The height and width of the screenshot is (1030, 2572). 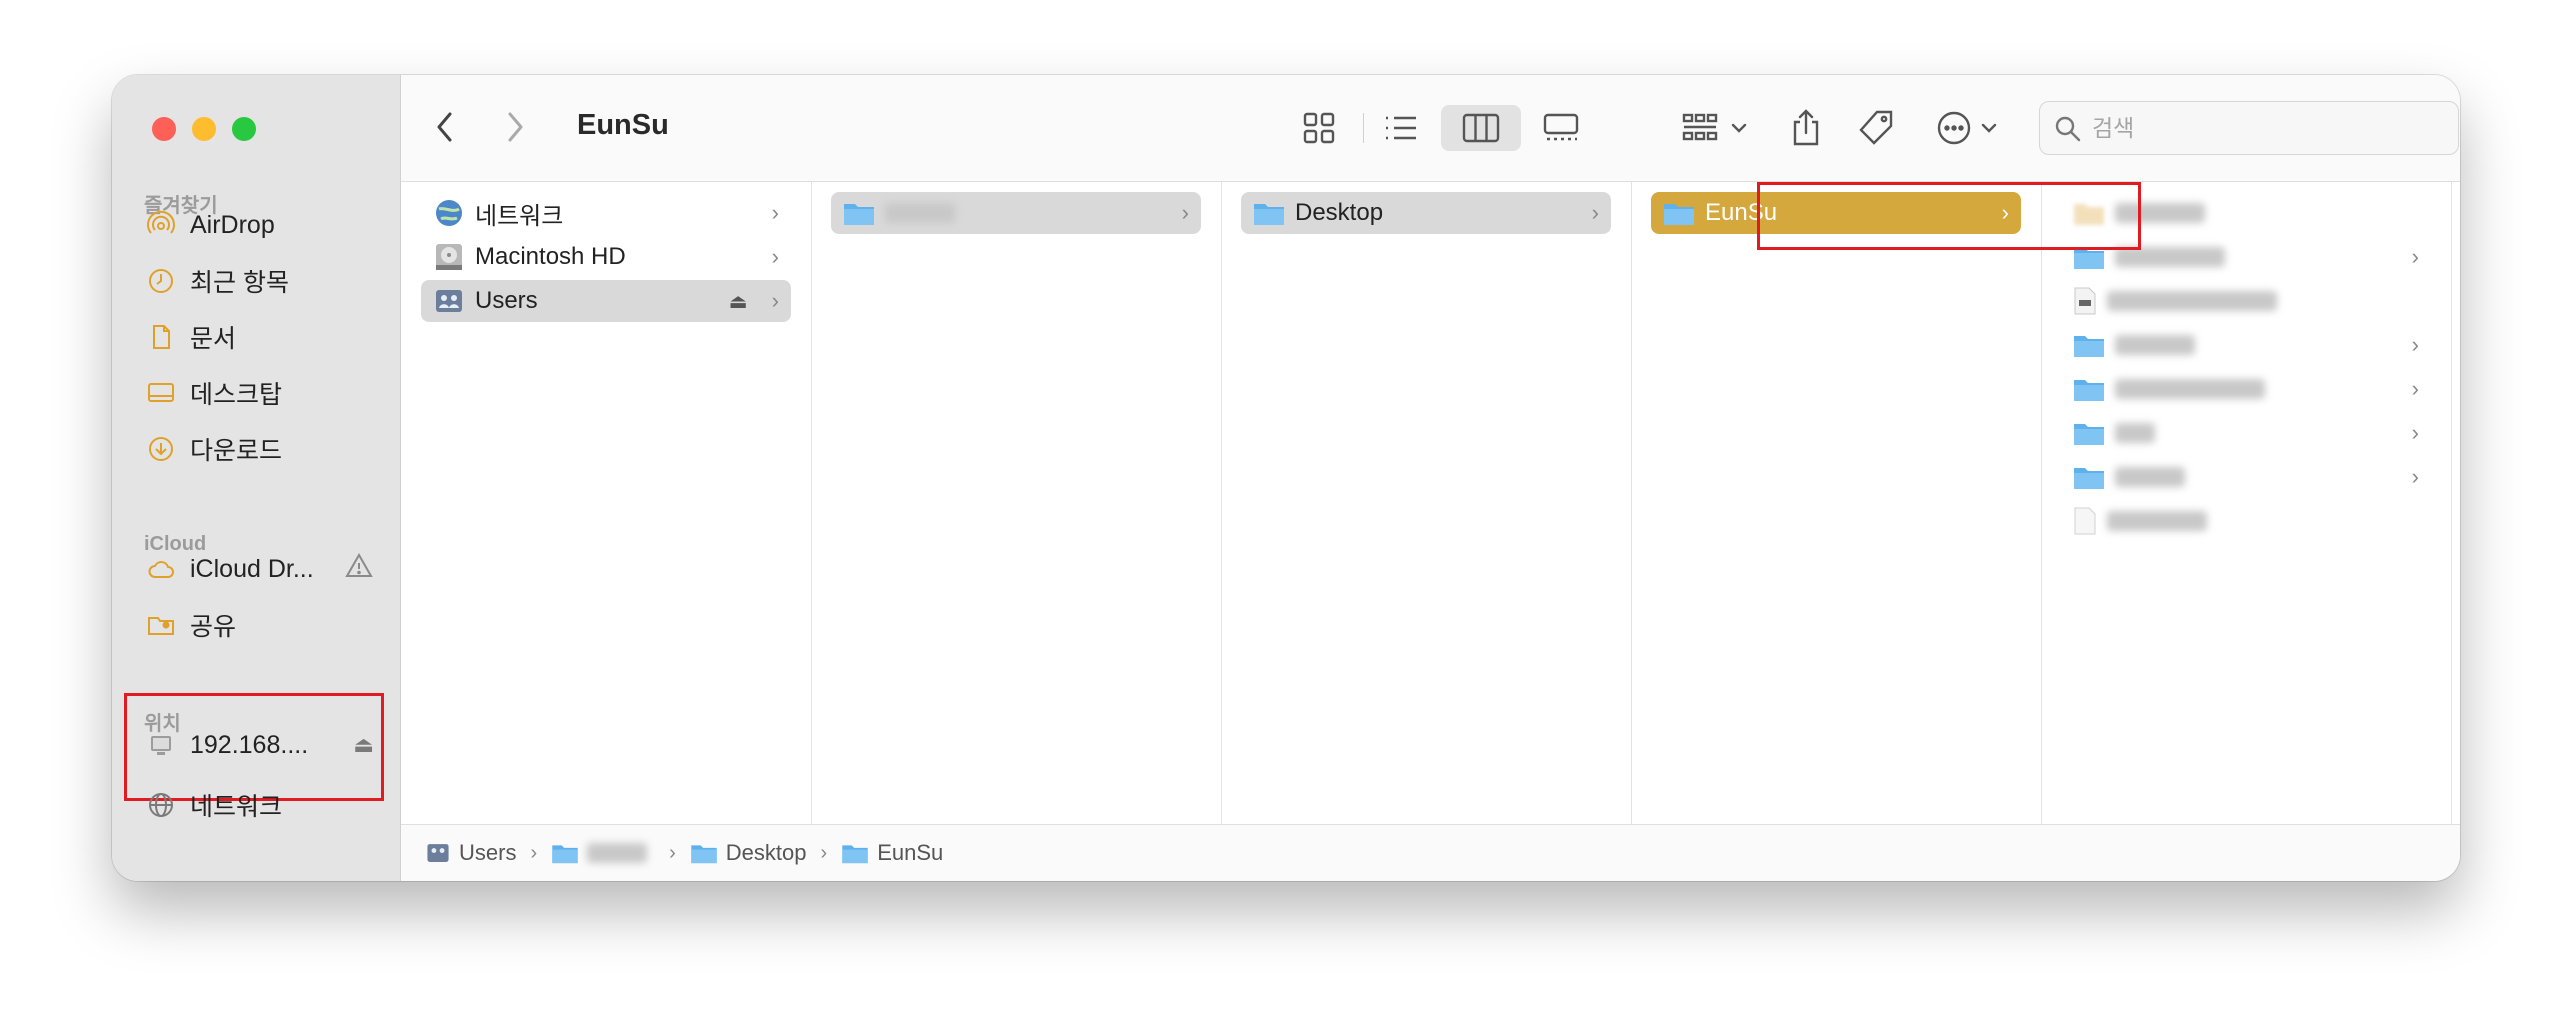 I want to click on column-1: 네트워크 › Macintosh HD › Users ⏏ ›, so click(x=606, y=503).